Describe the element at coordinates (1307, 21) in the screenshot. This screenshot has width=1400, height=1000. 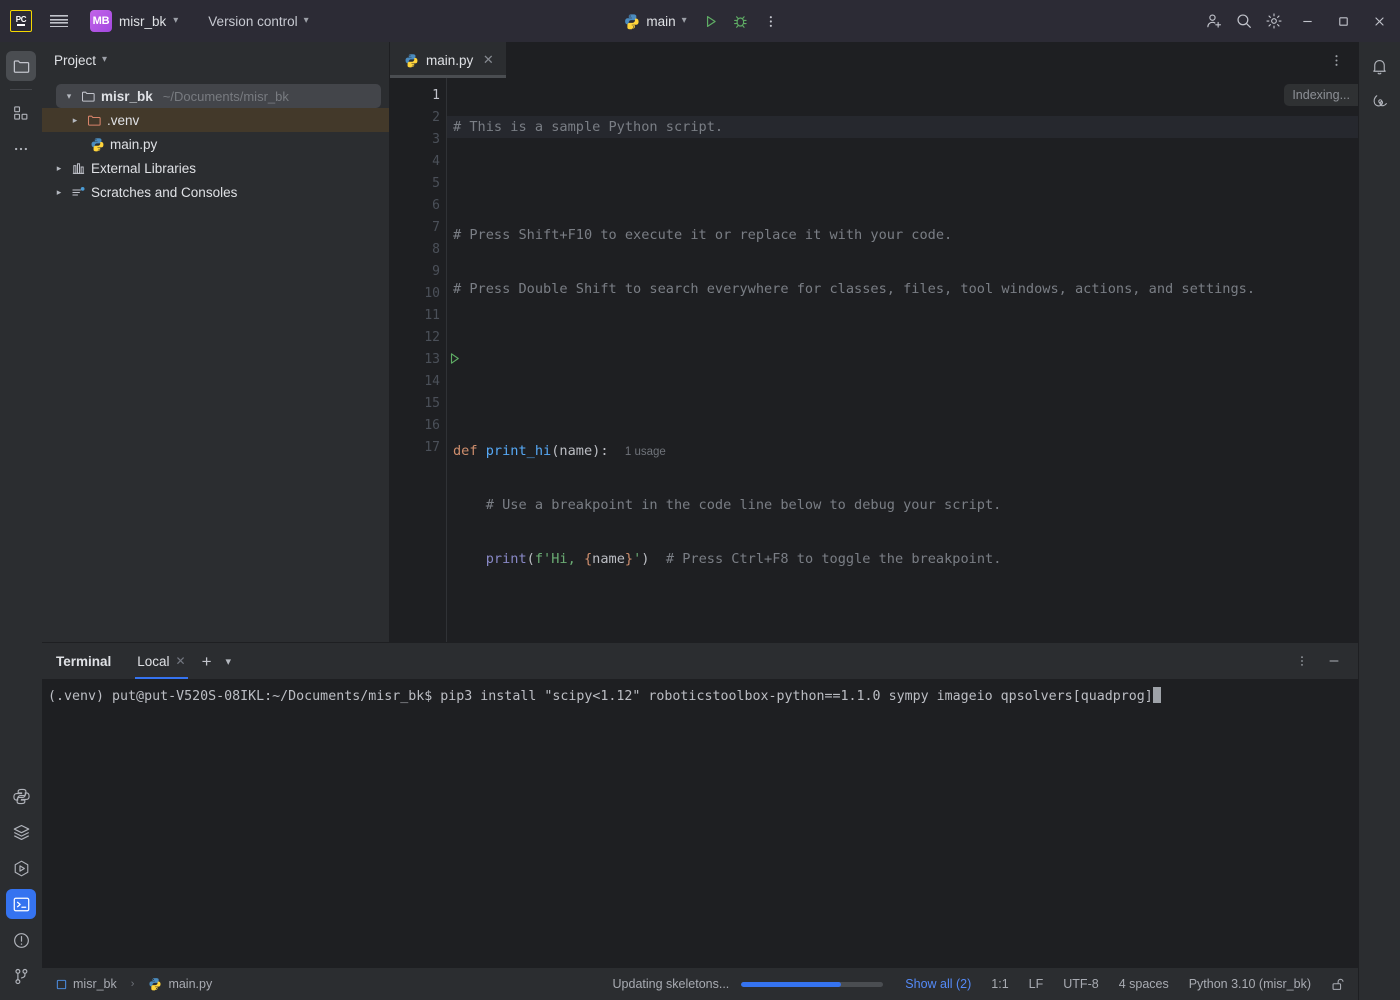
I see `minimize-button` at that location.